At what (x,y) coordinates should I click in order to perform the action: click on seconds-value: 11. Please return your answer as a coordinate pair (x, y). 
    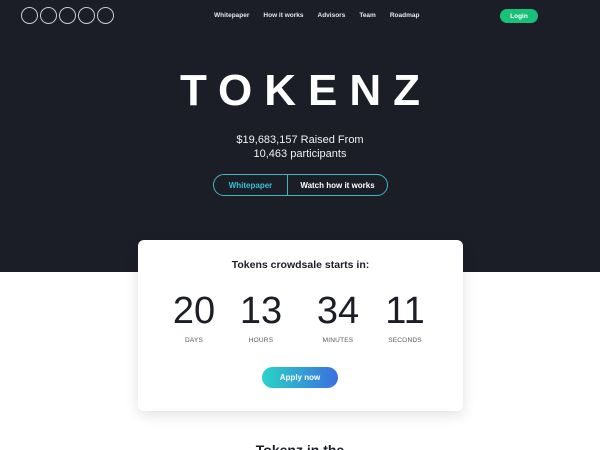
    Looking at the image, I should click on (405, 311).